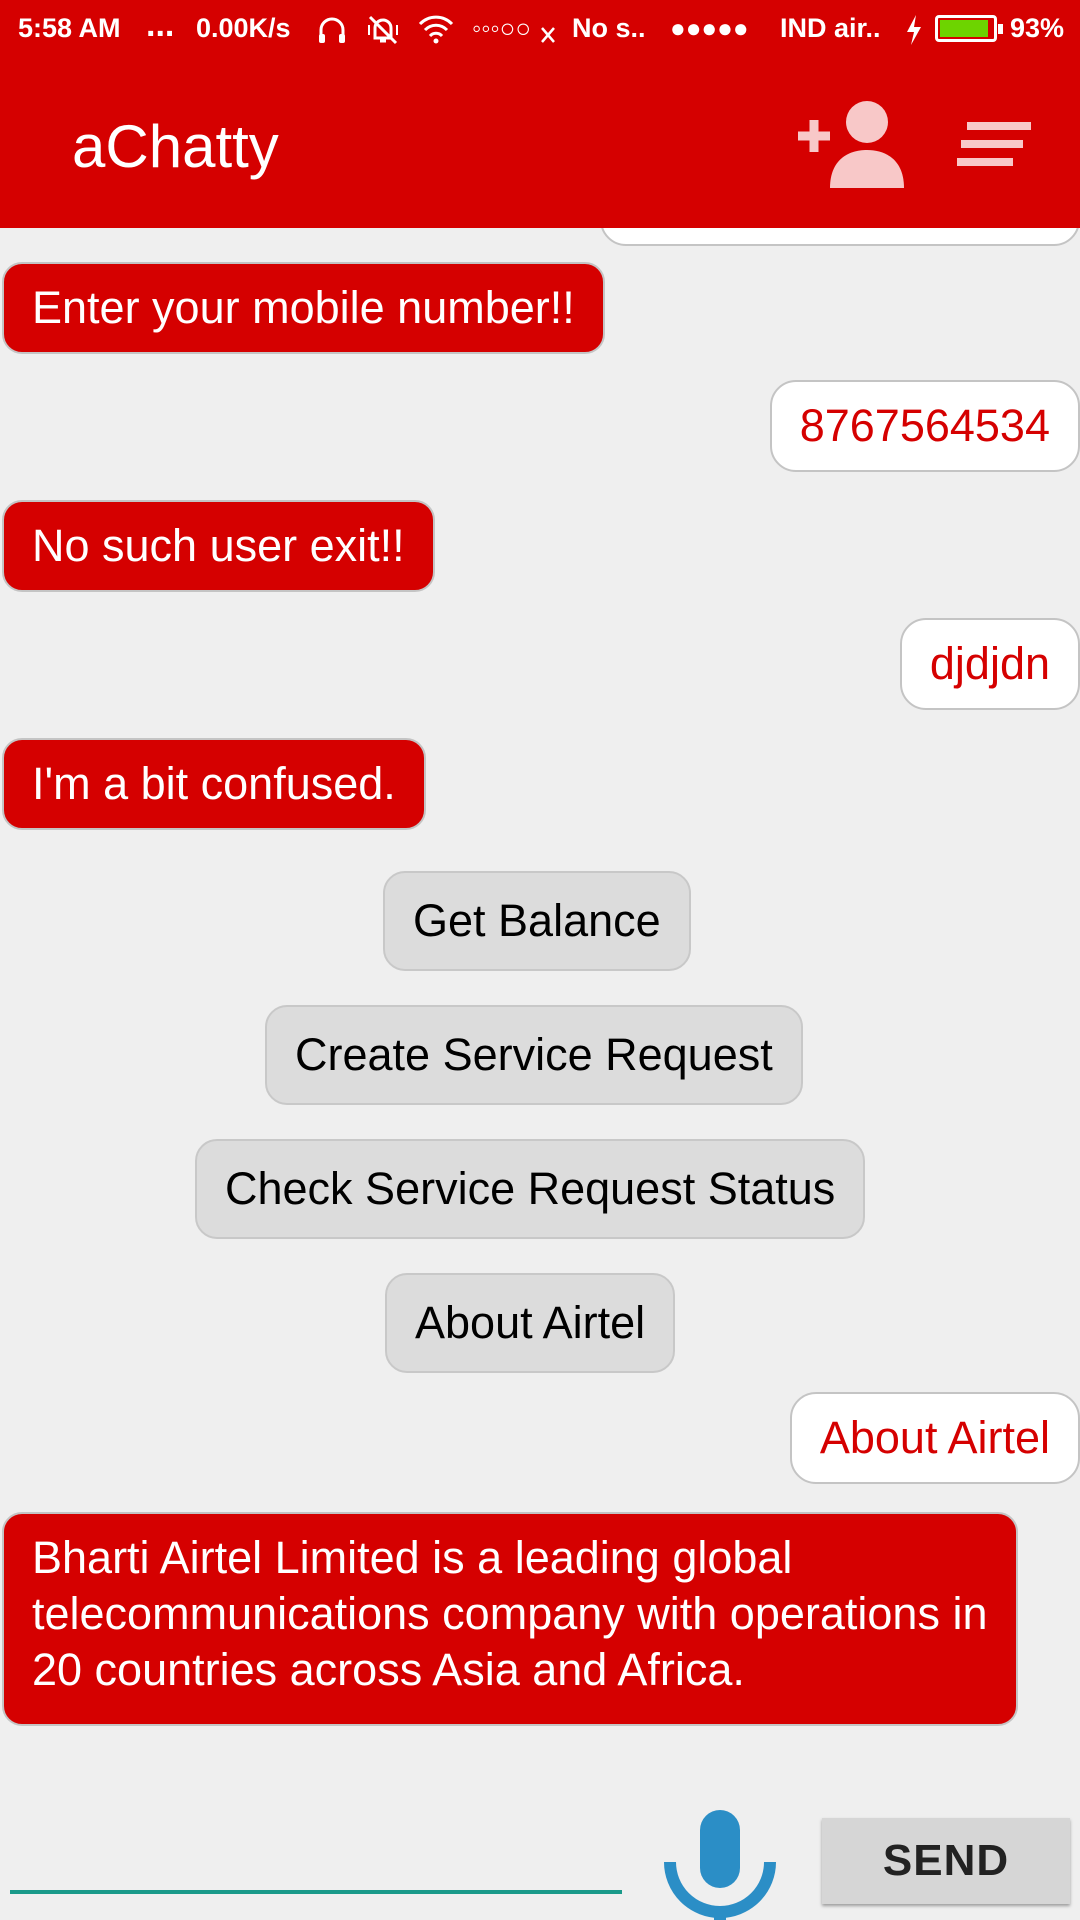 The height and width of the screenshot is (1920, 1080). Describe the element at coordinates (534, 1055) in the screenshot. I see `quick-reply-create-service-request: Create Service Request` at that location.